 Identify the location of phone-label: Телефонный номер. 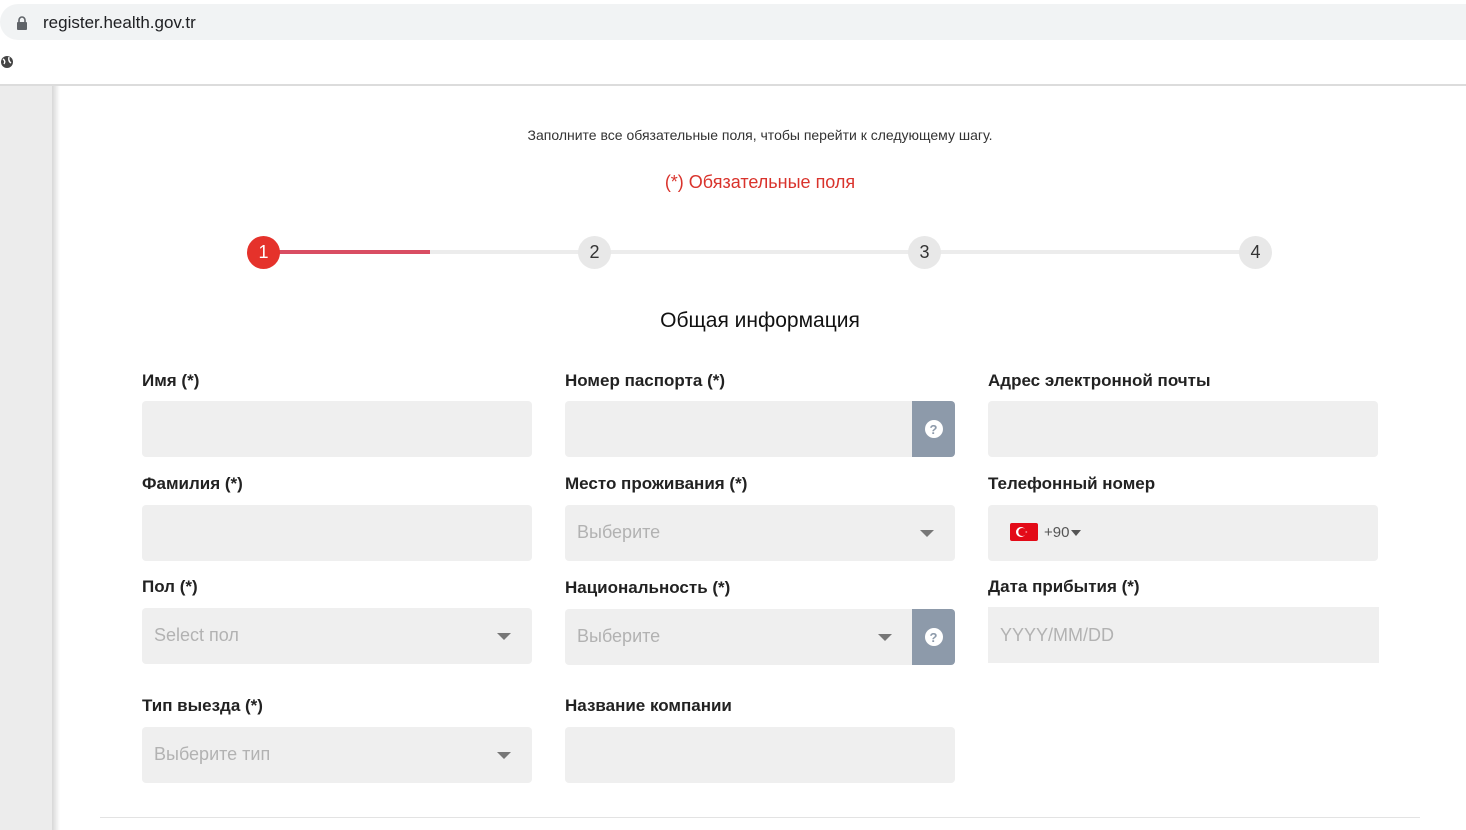
(1072, 483).